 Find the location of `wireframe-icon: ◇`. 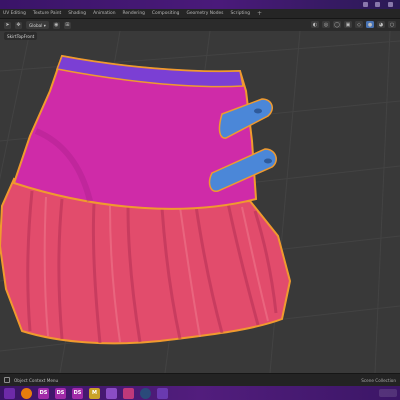

wireframe-icon: ◇ is located at coordinates (359, 24).